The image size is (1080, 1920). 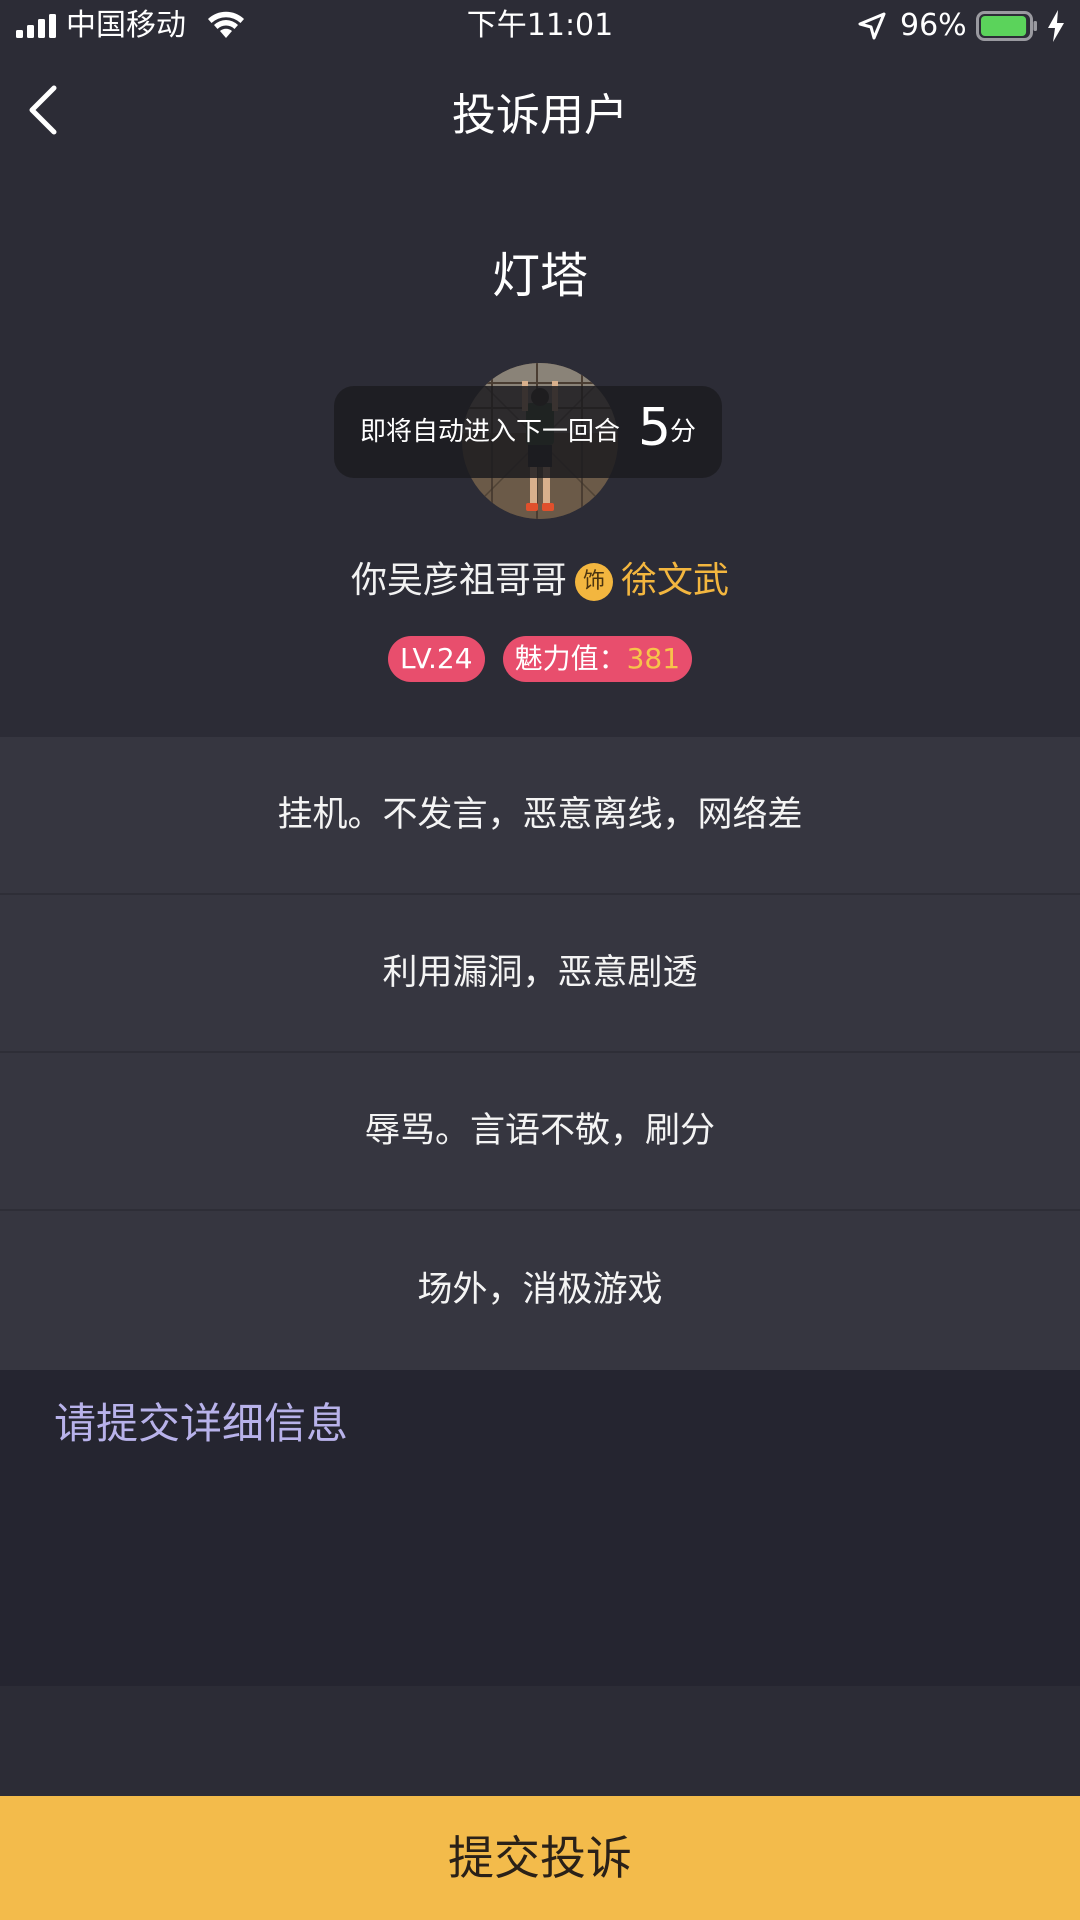 What do you see at coordinates (490, 432) in the screenshot?
I see `countdown-text: 即将自动进入下一回合` at bounding box center [490, 432].